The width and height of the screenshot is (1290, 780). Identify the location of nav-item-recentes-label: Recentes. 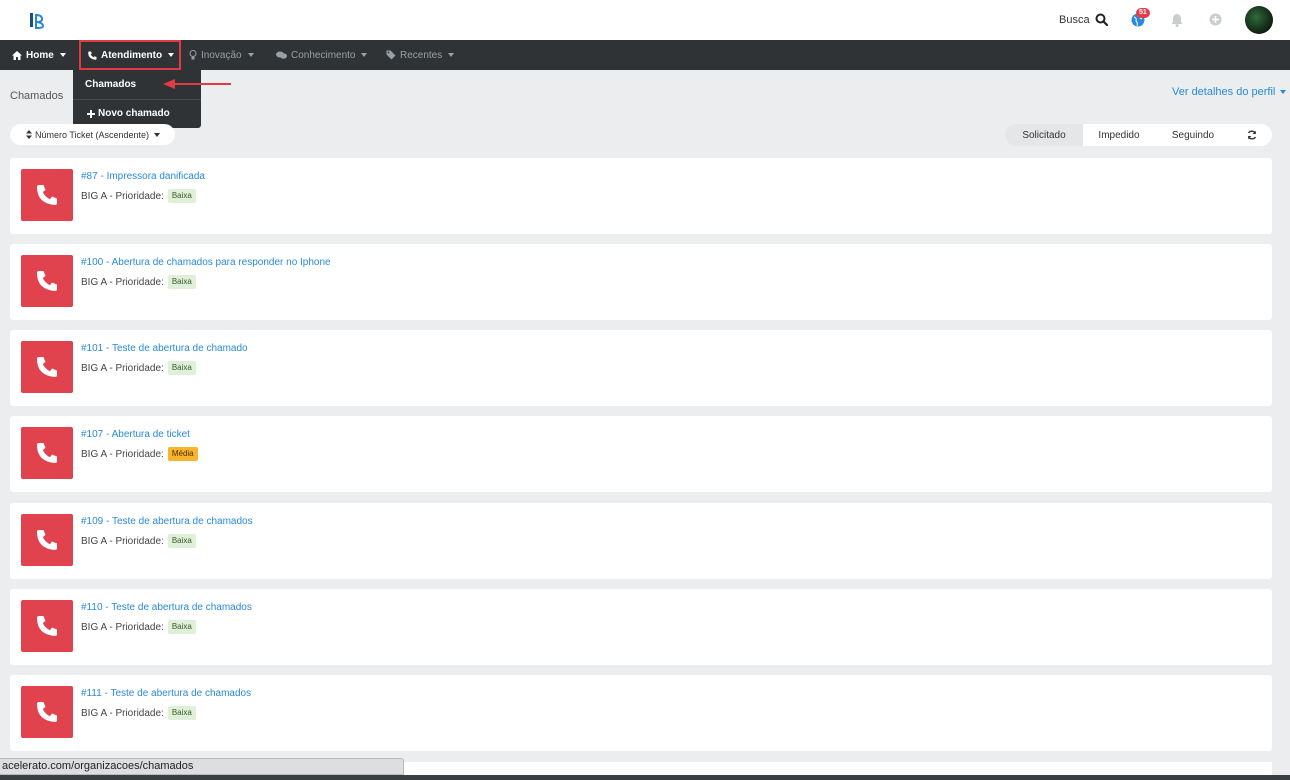
(421, 55).